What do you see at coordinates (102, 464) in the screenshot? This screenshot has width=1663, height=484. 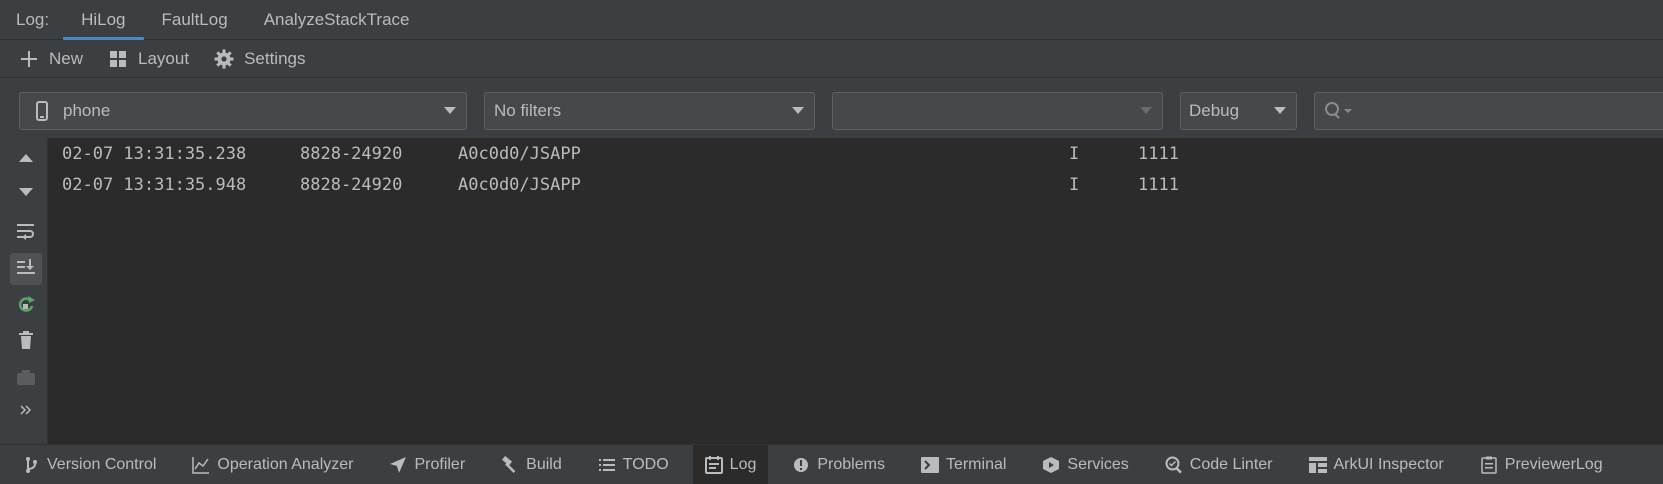 I see `tool-label: Version Control` at bounding box center [102, 464].